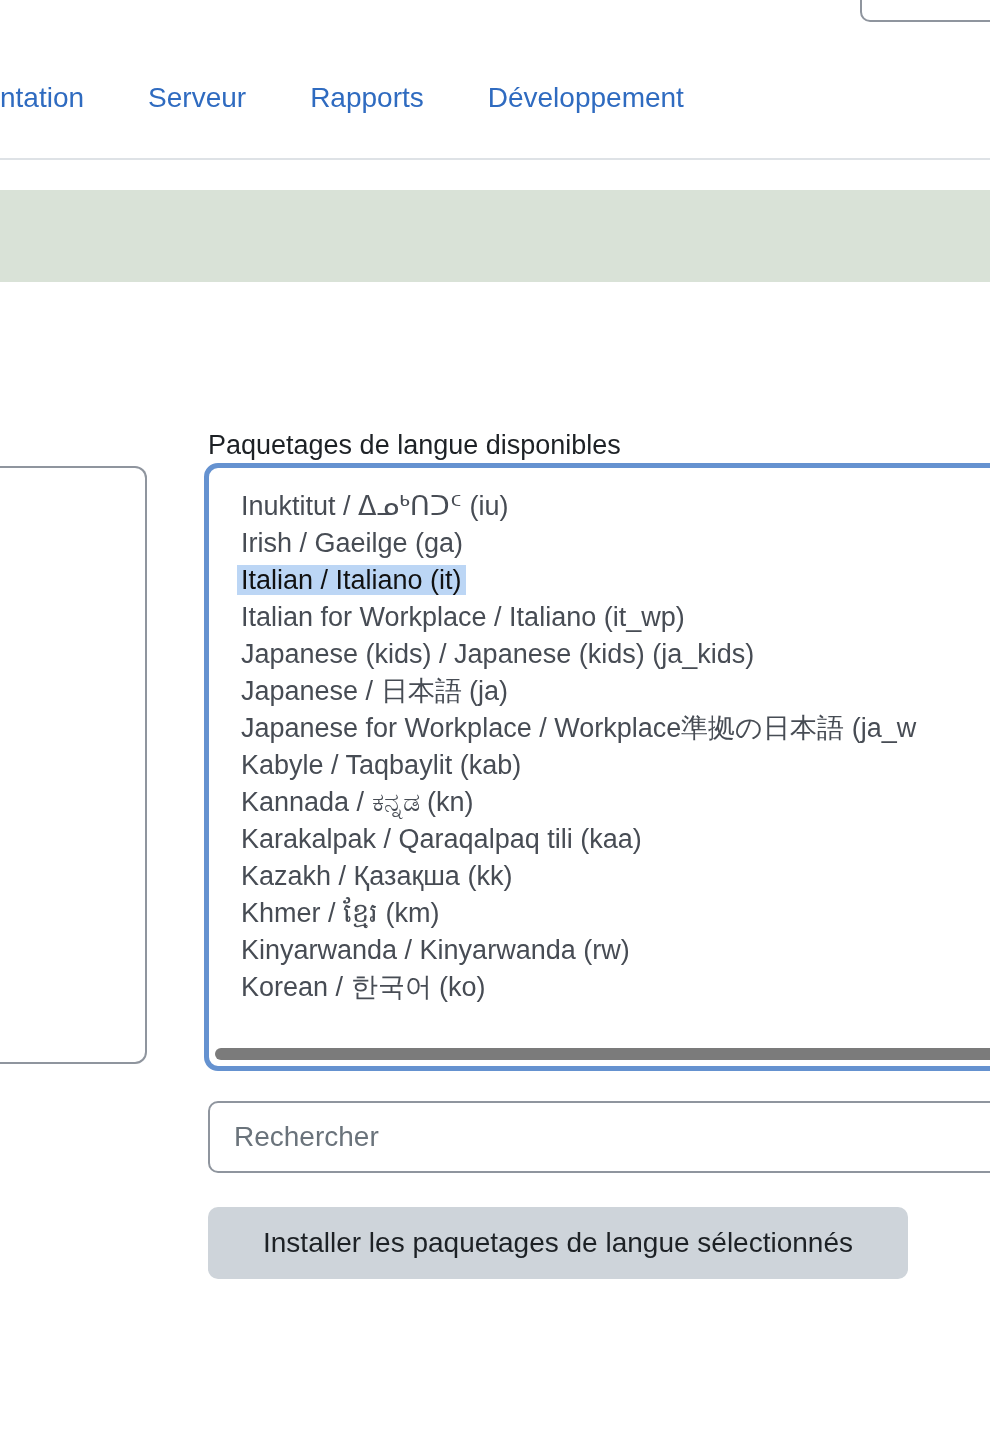 This screenshot has height=1456, width=990. What do you see at coordinates (579, 728) in the screenshot?
I see `list-option: Japanese for Workplace / Workplace準拠の日本語 (ja_w` at bounding box center [579, 728].